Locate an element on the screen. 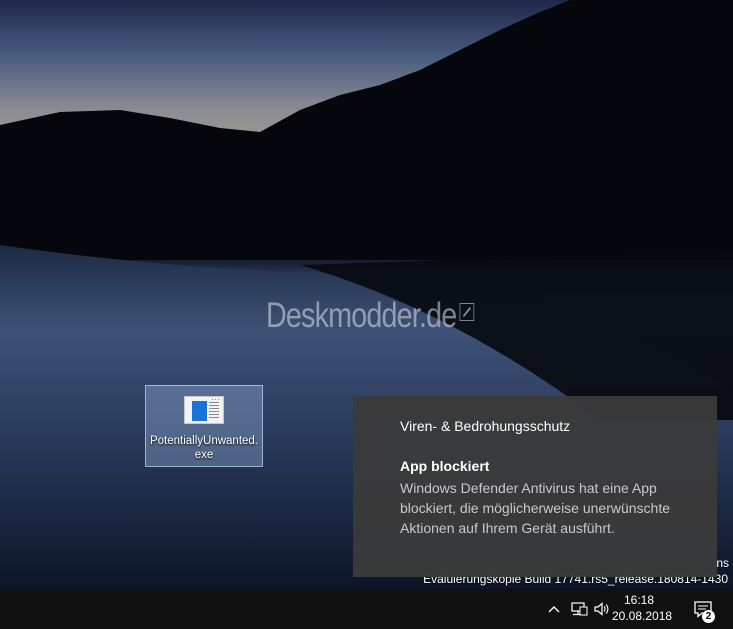 This screenshot has height=629, width=733. chevron-up-icon is located at coordinates (554, 609).